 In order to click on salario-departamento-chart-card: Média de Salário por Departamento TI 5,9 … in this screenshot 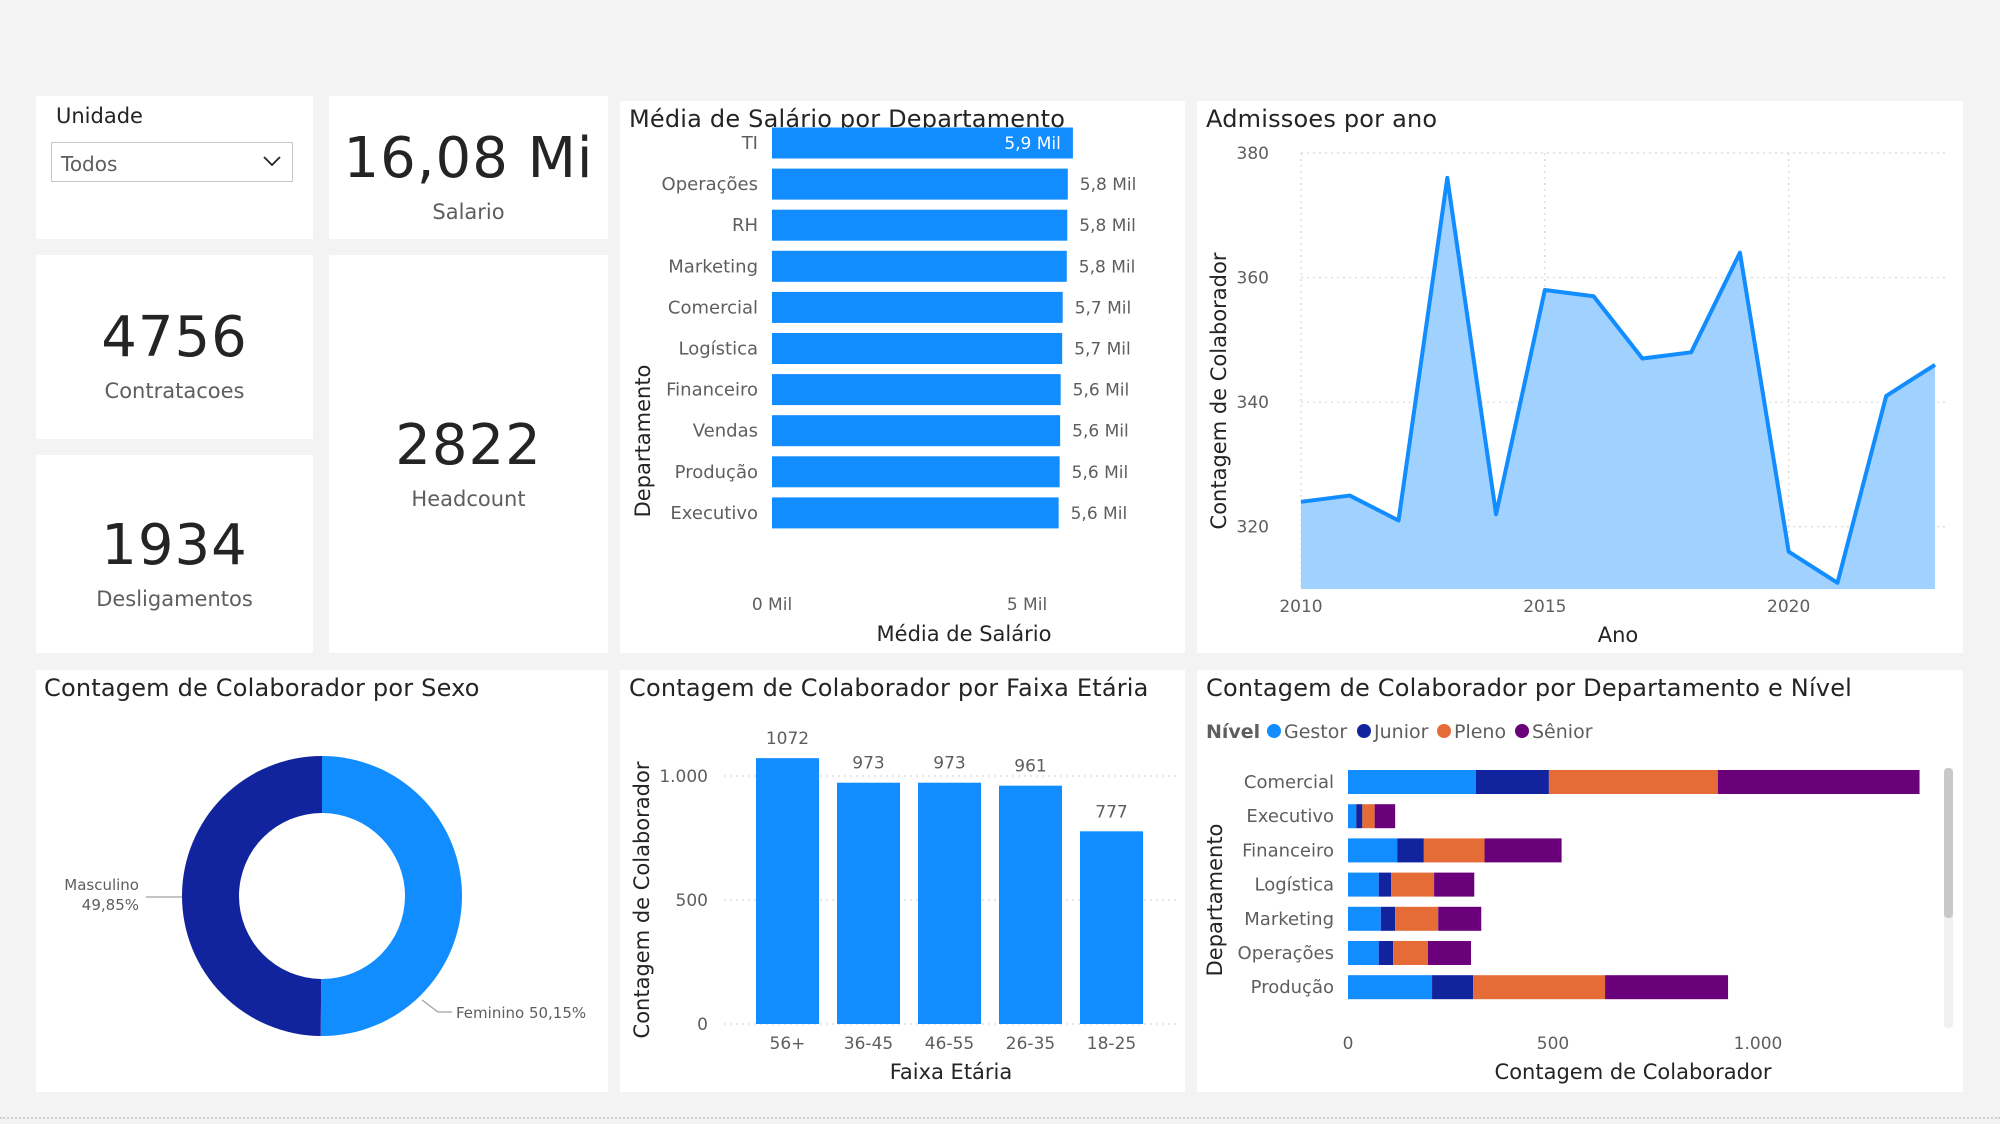, I will do `click(902, 377)`.